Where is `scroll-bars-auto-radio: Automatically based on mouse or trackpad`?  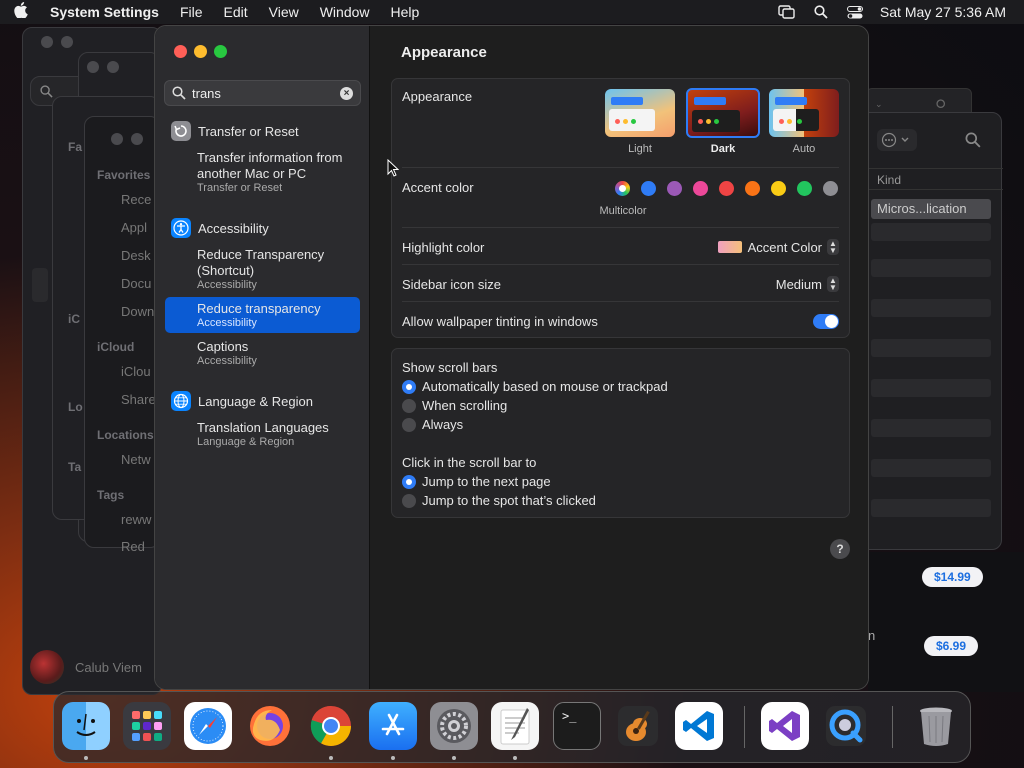
scroll-bars-auto-radio: Automatically based on mouse or trackpad is located at coordinates (535, 386).